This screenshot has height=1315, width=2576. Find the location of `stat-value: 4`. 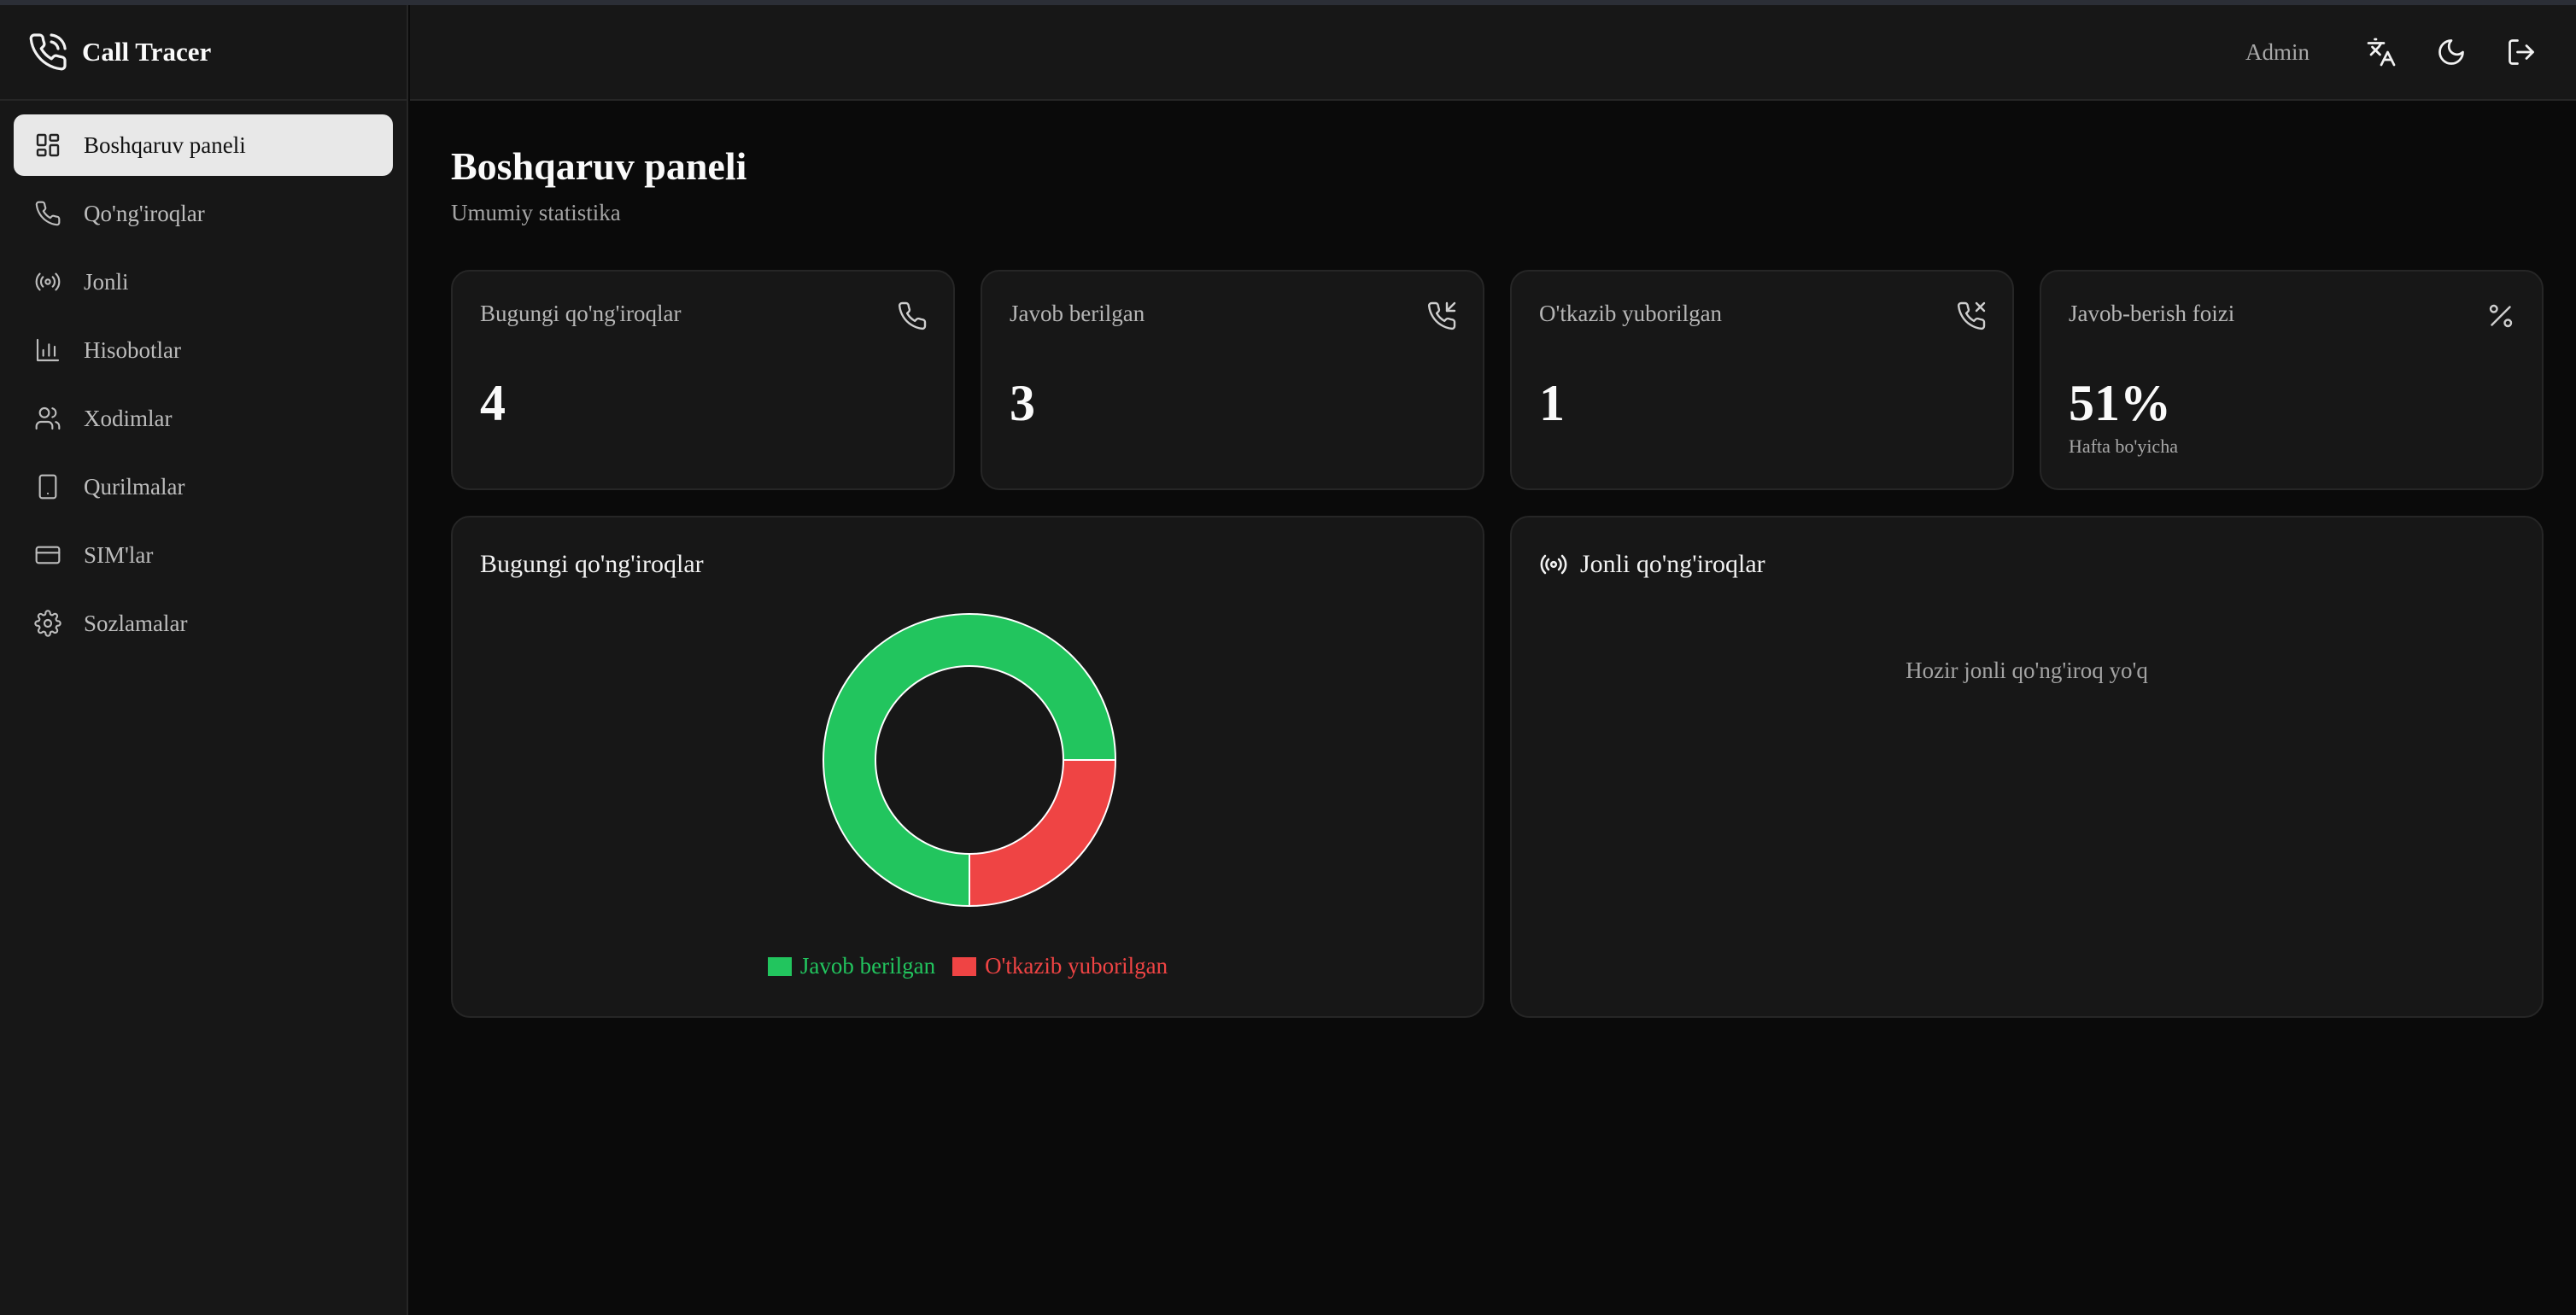

stat-value: 4 is located at coordinates (493, 403).